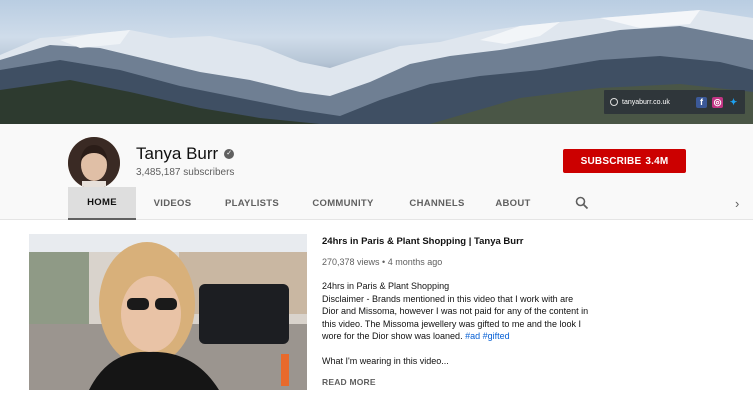  Describe the element at coordinates (614, 102) in the screenshot. I see `globe-icon` at that location.